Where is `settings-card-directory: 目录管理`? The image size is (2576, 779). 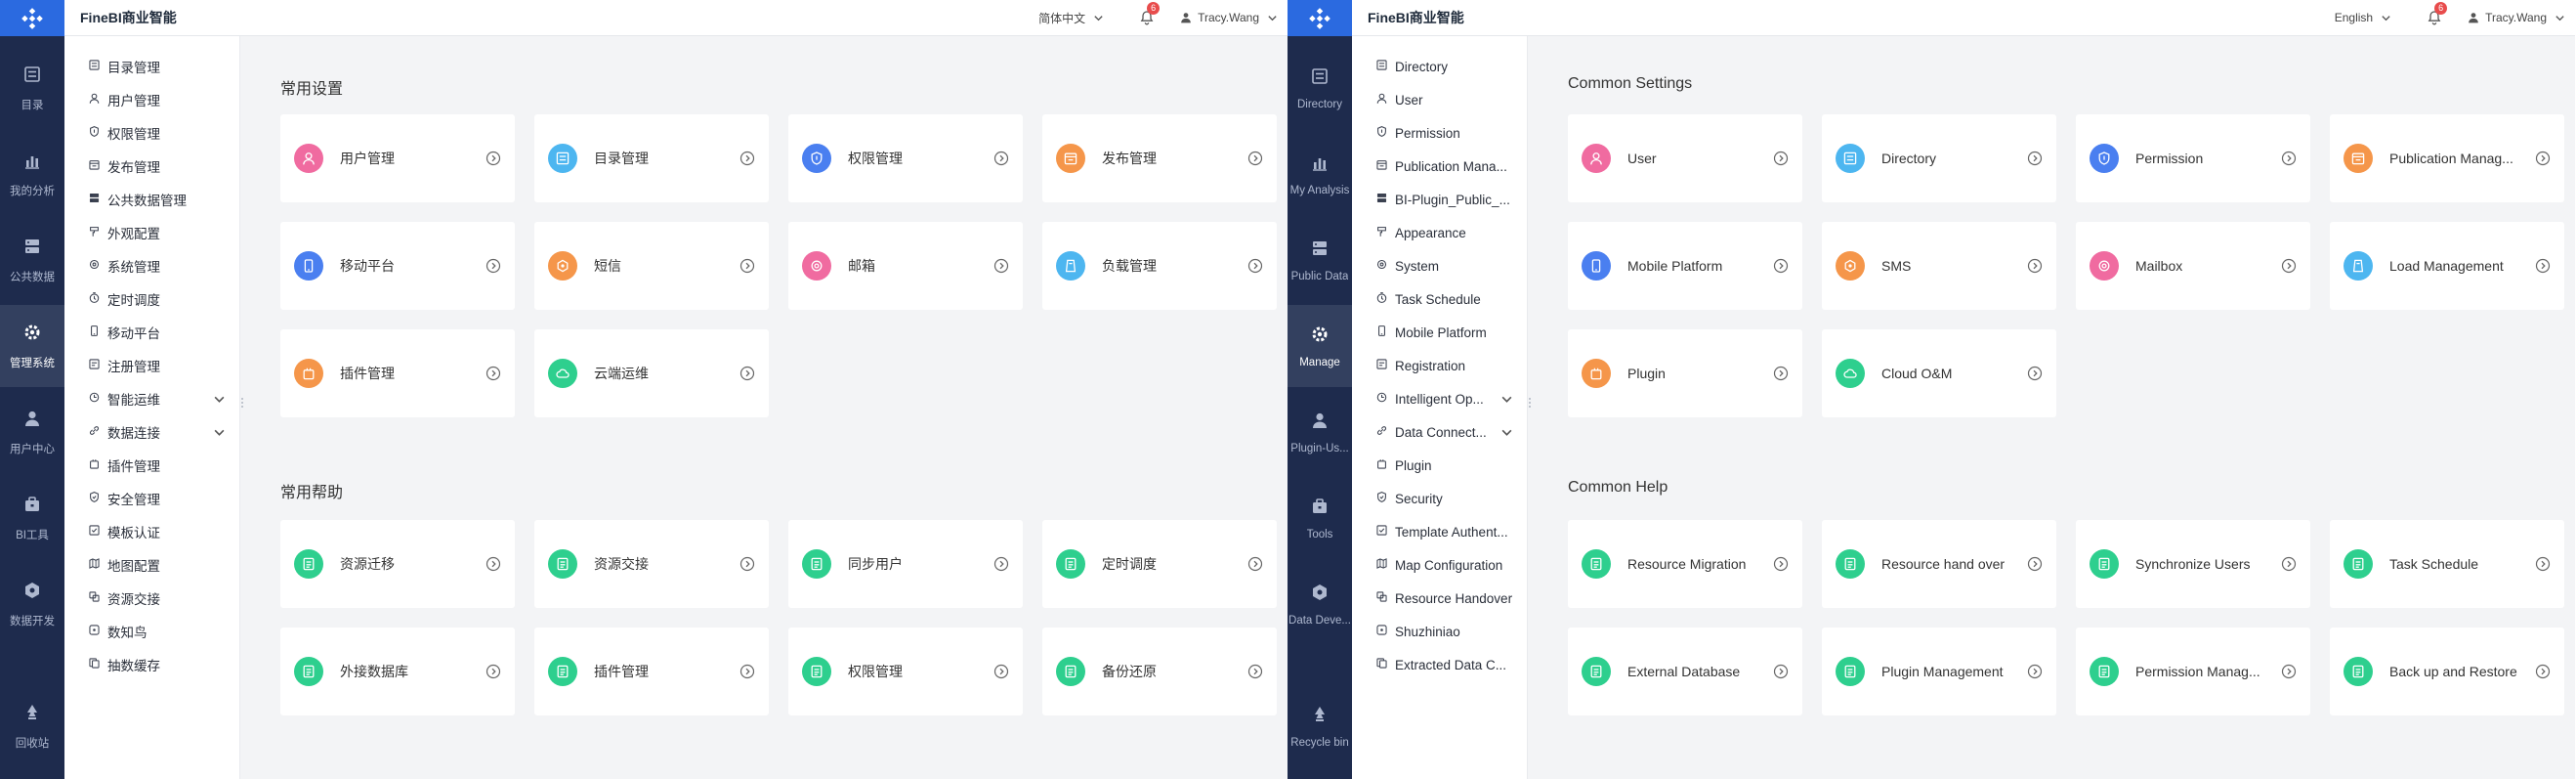
settings-card-directory: 目录管理 is located at coordinates (651, 158).